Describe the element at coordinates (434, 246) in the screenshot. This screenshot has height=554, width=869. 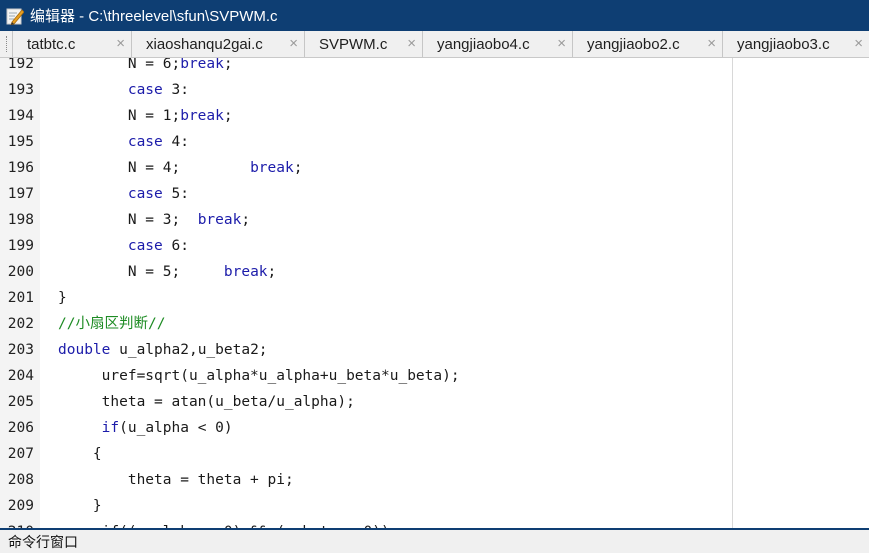
I see `code-line: 199 case 6:` at that location.